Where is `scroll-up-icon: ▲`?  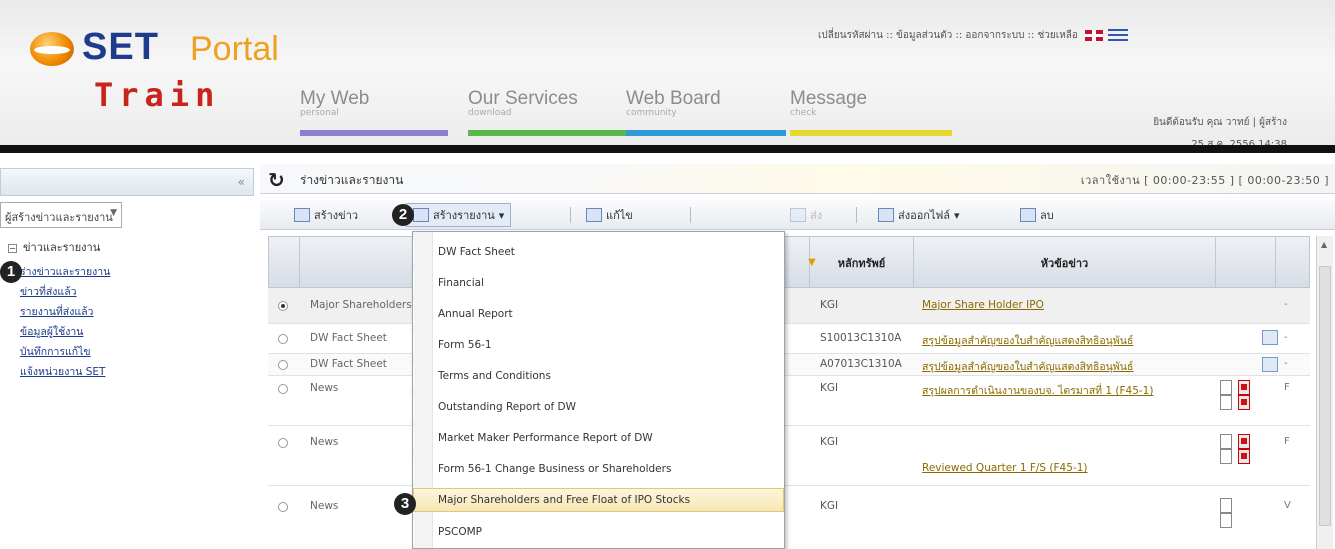 scroll-up-icon: ▲ is located at coordinates (1324, 244).